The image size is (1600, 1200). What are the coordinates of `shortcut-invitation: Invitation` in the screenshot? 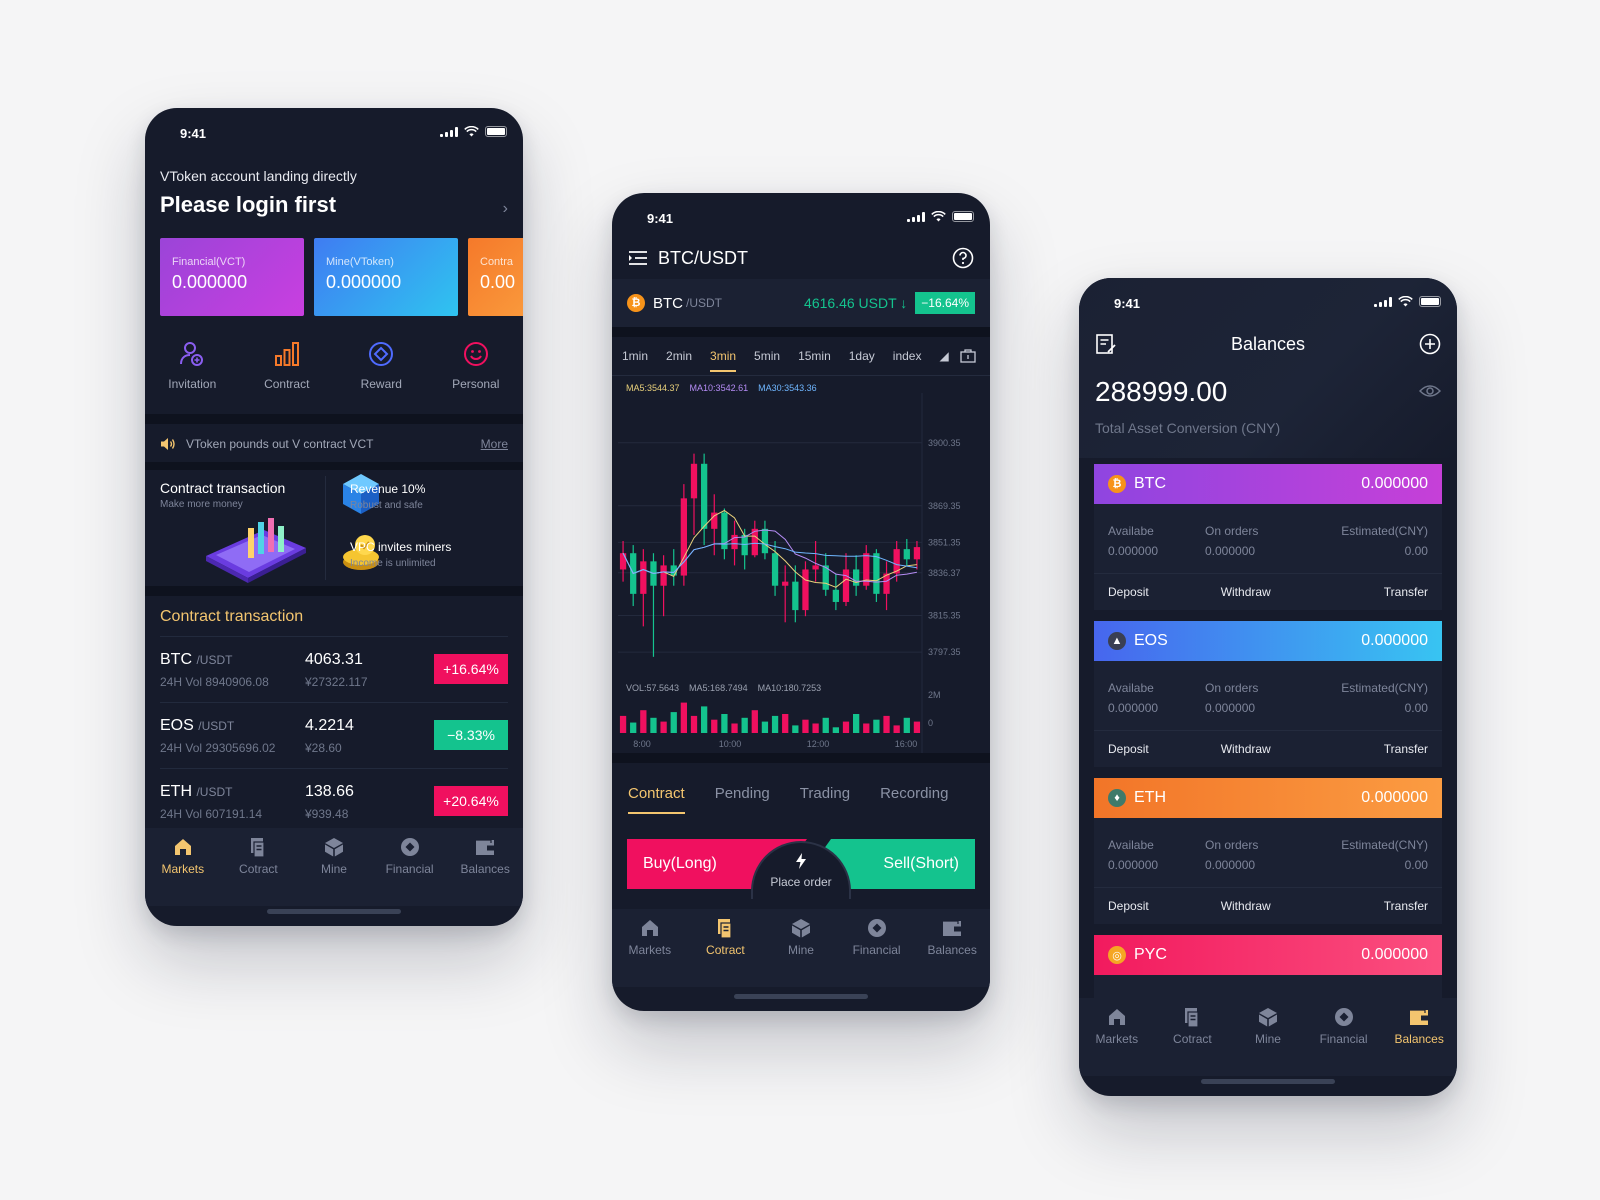 It's located at (192, 365).